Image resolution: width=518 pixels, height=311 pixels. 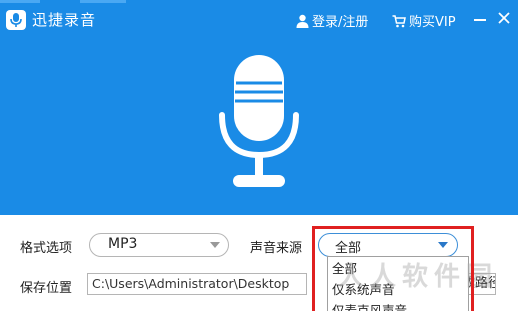 What do you see at coordinates (123, 244) in the screenshot?
I see `format-value: MP3` at bounding box center [123, 244].